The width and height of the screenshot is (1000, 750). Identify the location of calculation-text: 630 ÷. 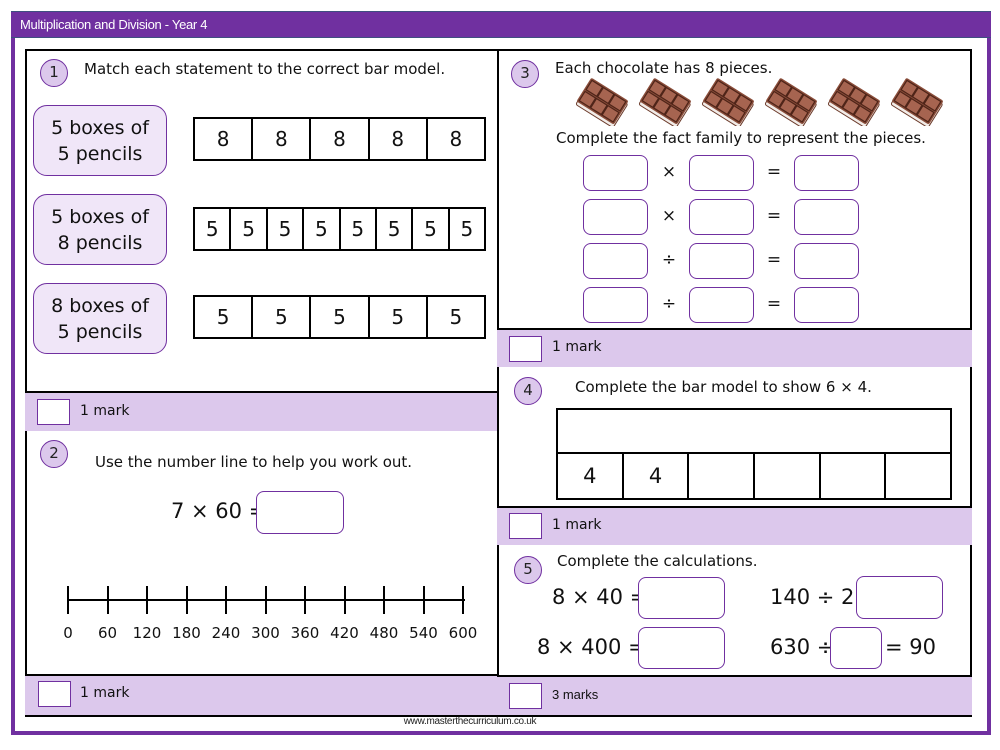
(802, 647).